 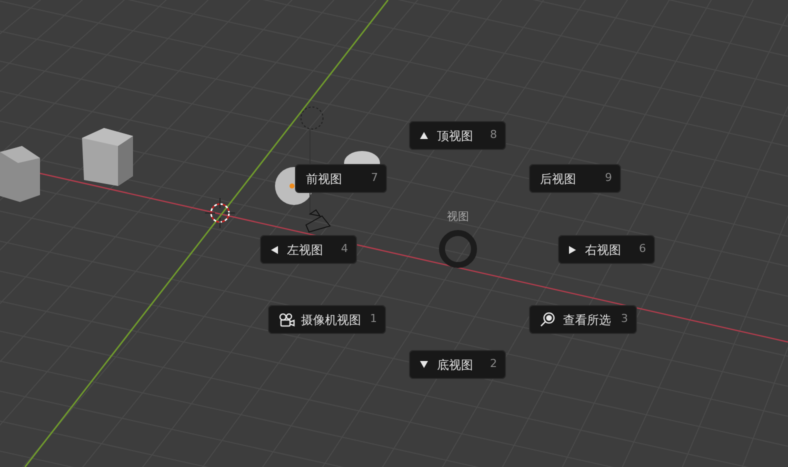 I want to click on left-triangle-icon, so click(x=274, y=250).